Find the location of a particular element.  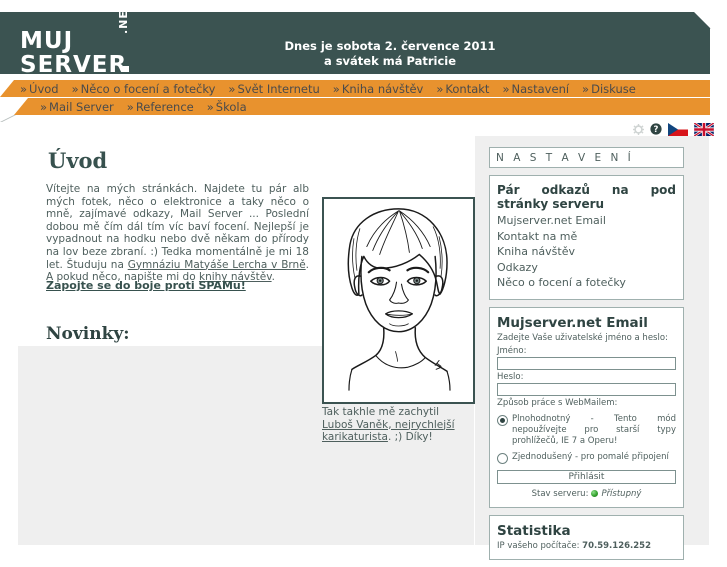

logo-line-2: SERVER is located at coordinates (74, 65).